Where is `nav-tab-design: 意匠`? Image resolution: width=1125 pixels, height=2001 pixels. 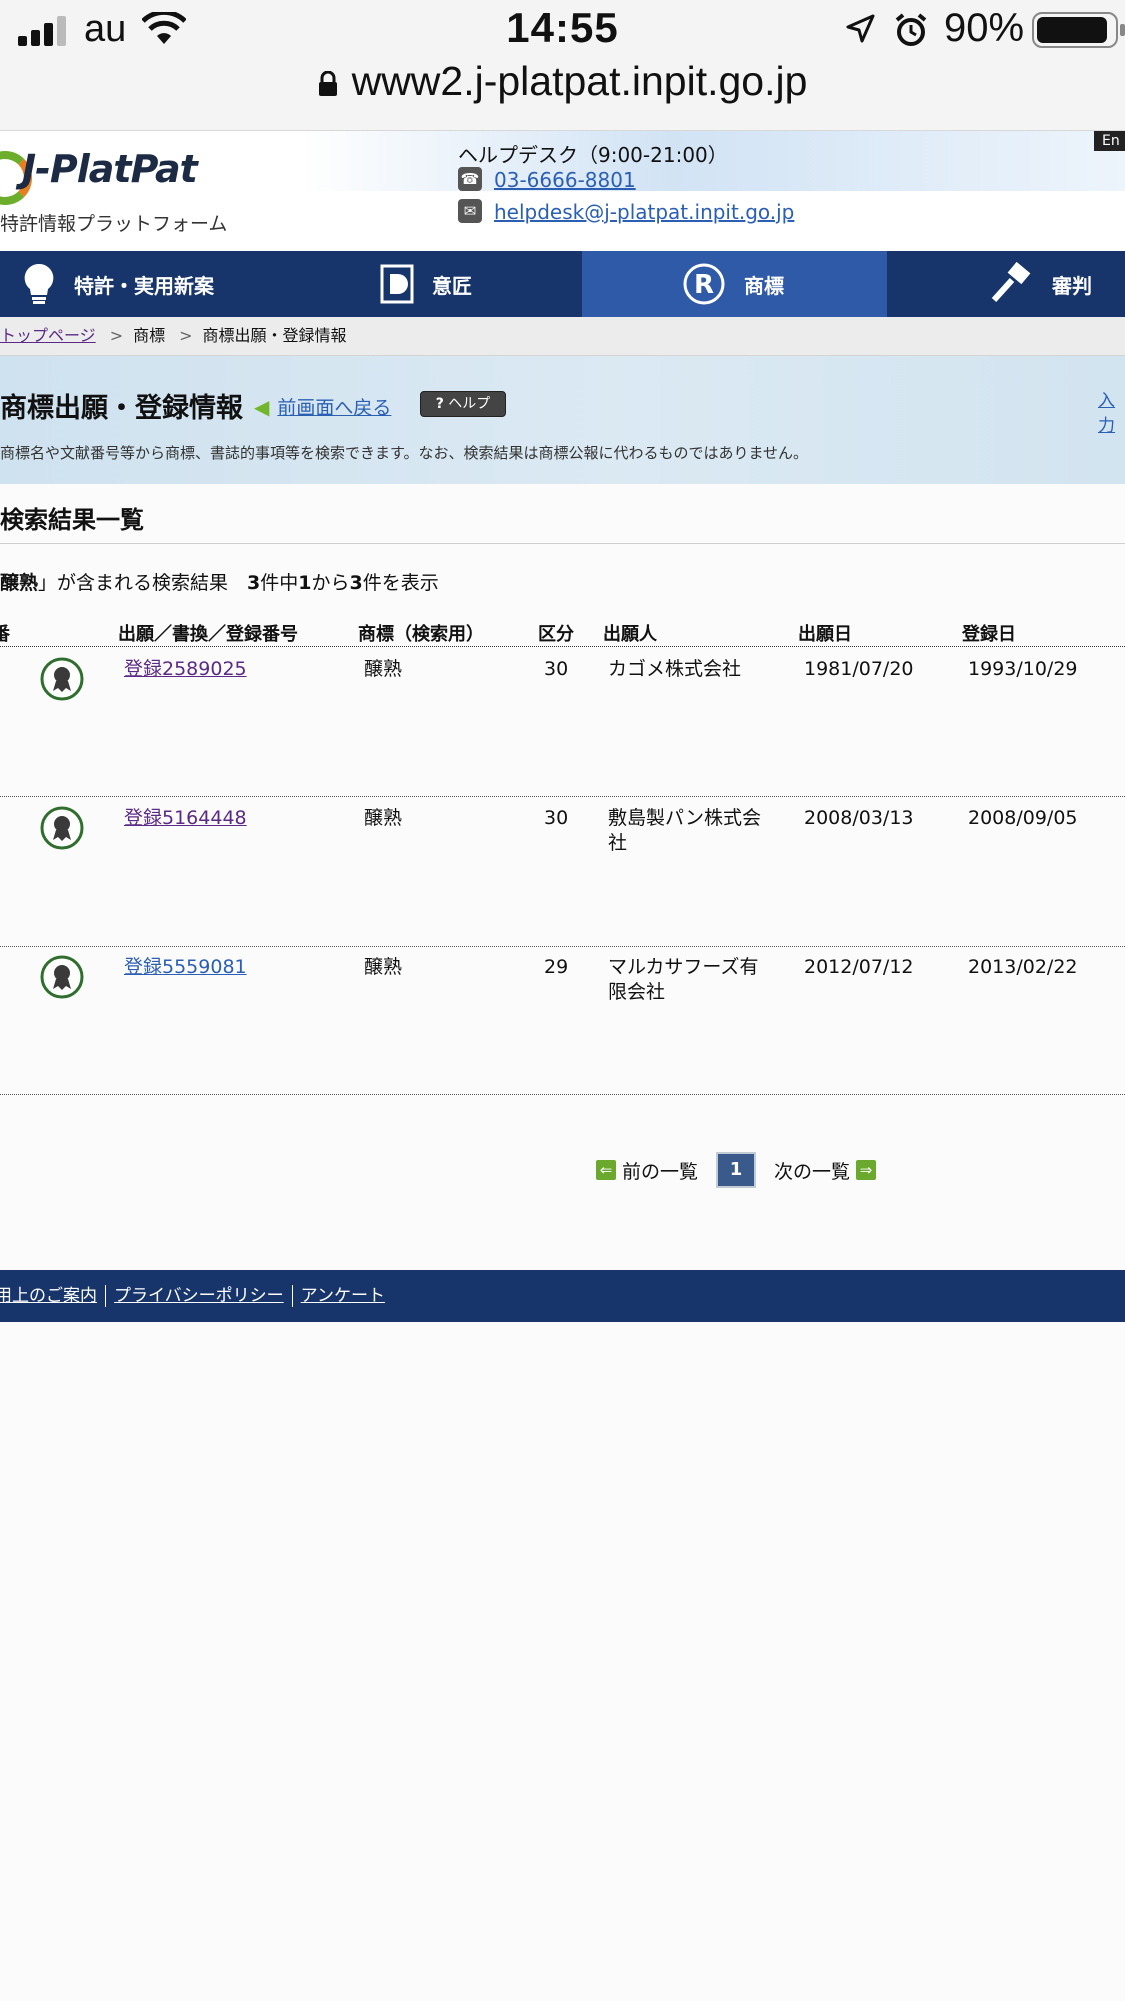 nav-tab-design: 意匠 is located at coordinates (480, 284).